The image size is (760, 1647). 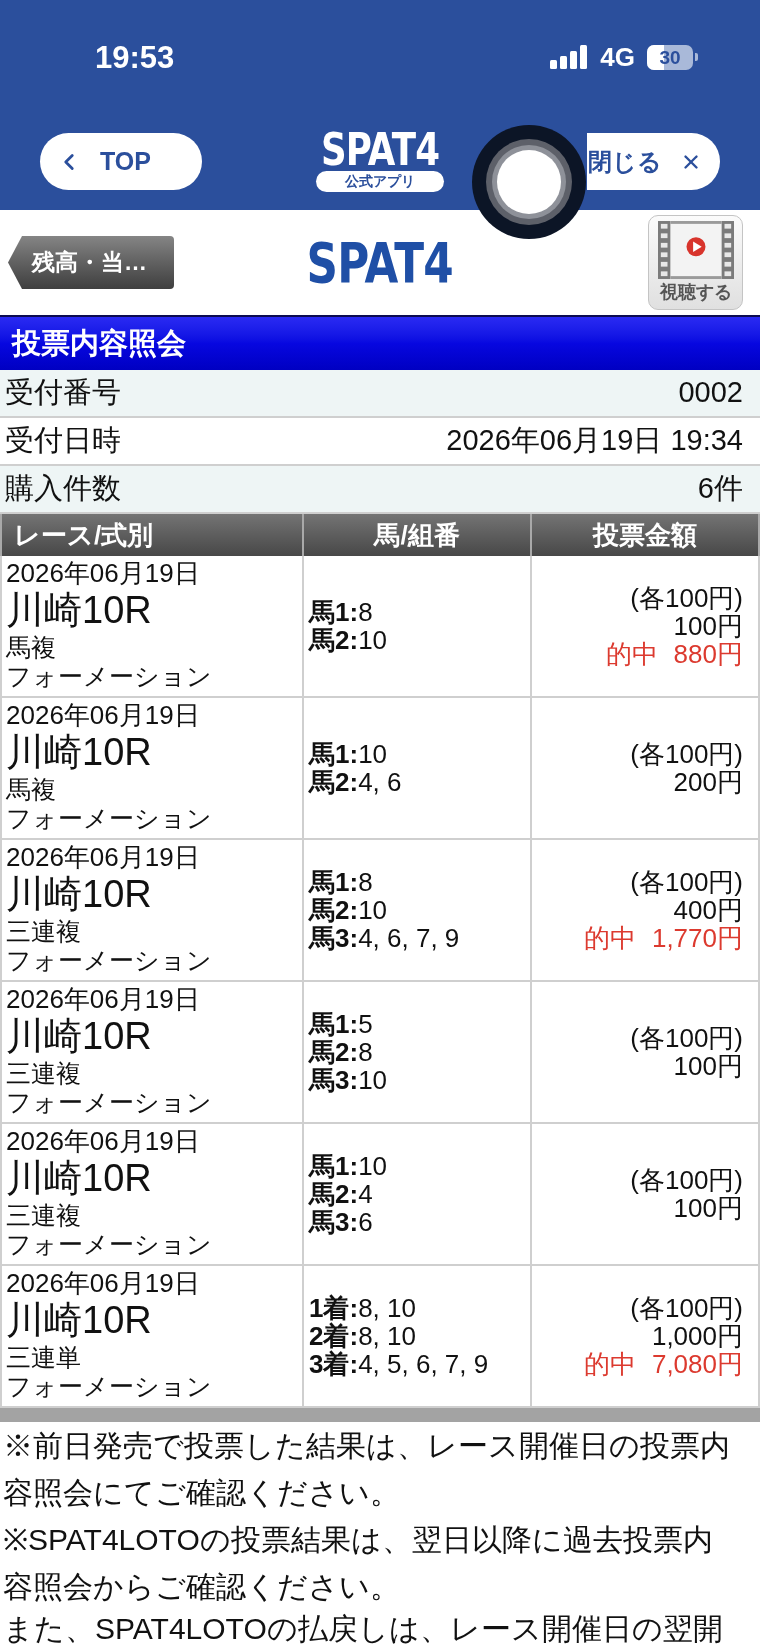 I want to click on summary-value: 6件, so click(x=720, y=489).